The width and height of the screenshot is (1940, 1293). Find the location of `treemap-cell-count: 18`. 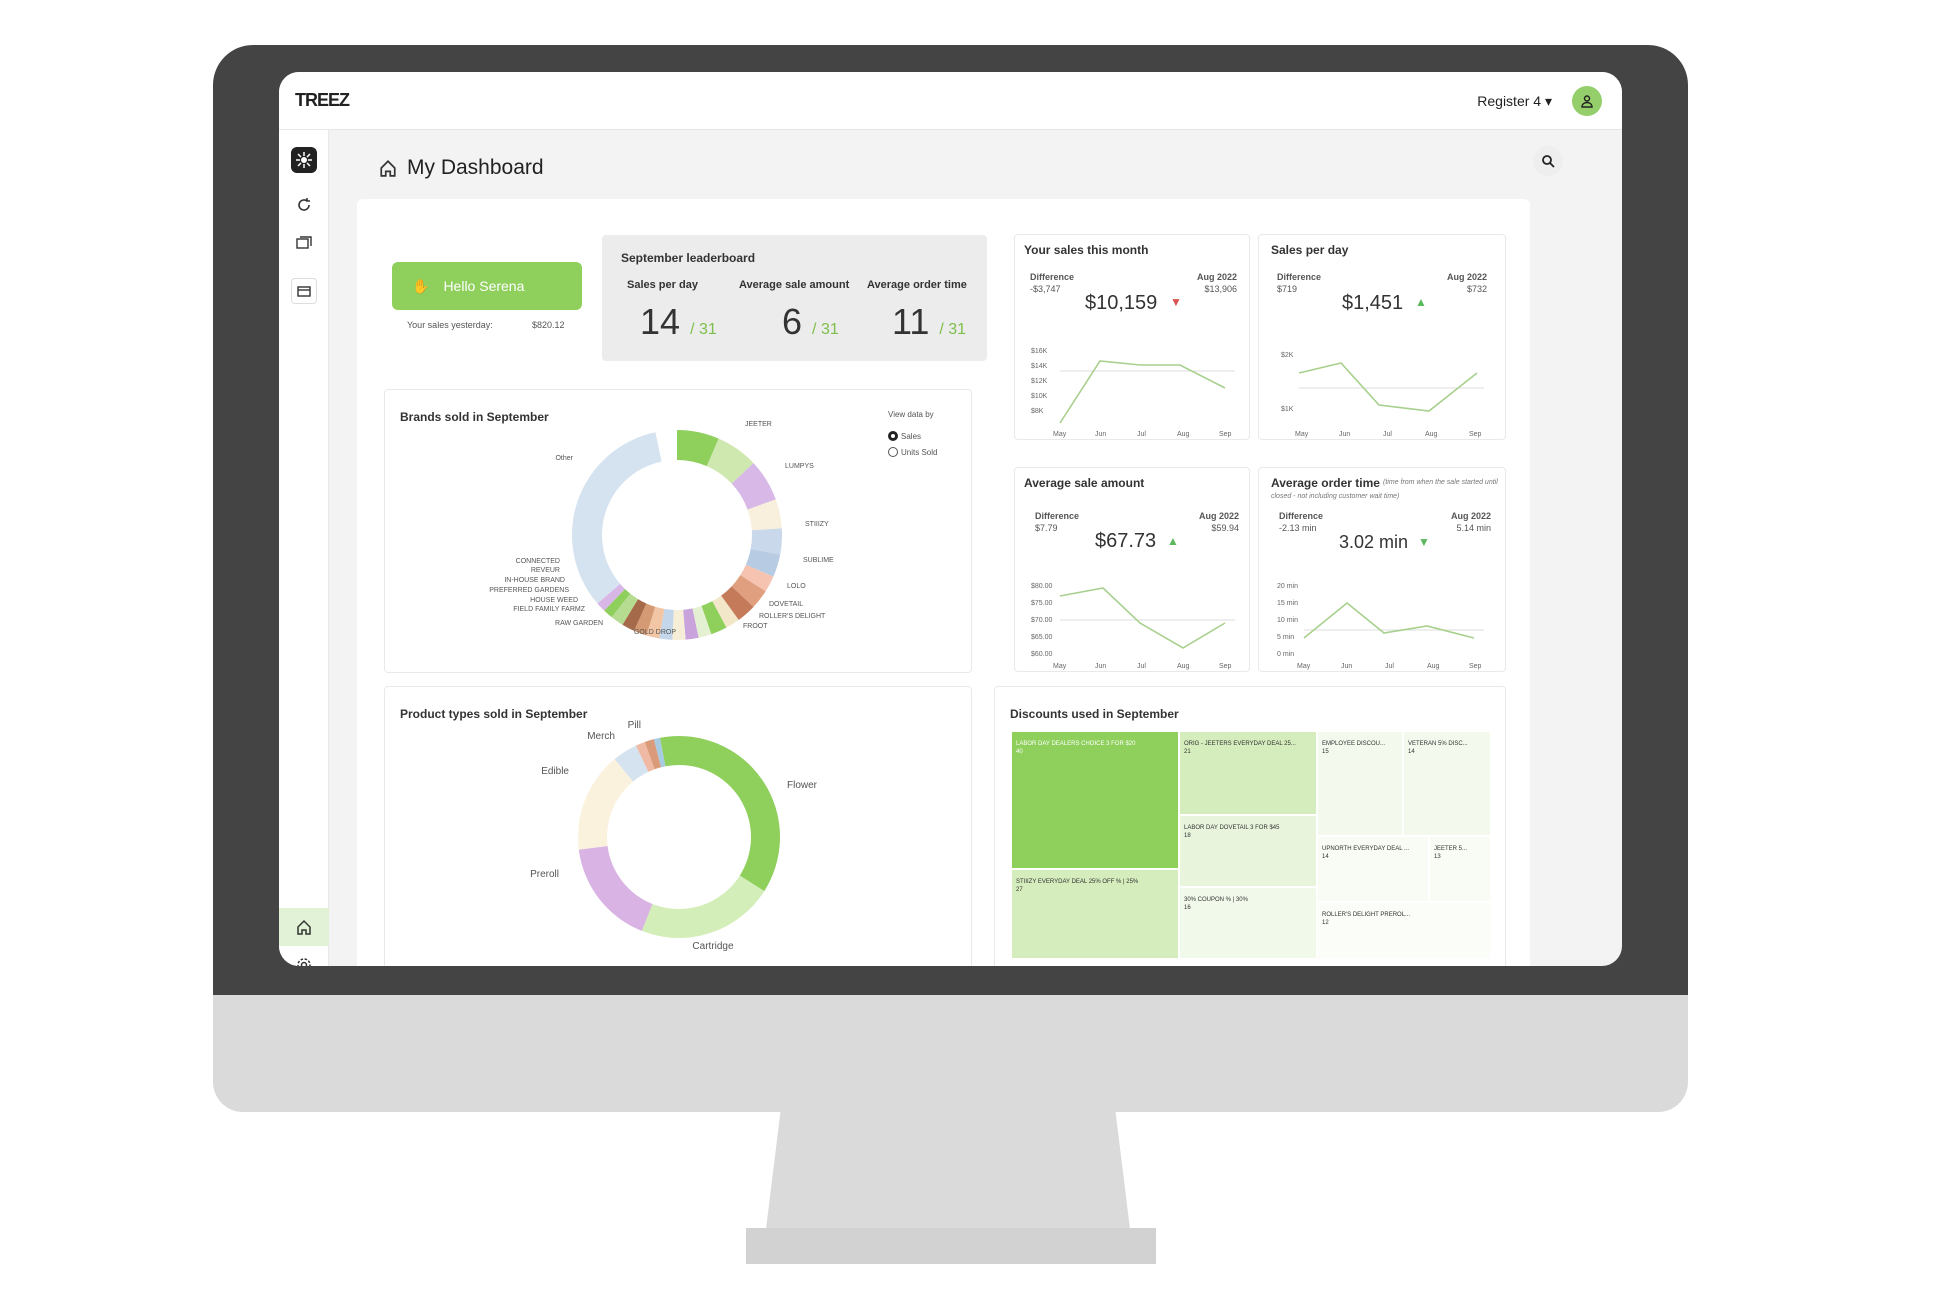

treemap-cell-count: 18 is located at coordinates (1187, 836).